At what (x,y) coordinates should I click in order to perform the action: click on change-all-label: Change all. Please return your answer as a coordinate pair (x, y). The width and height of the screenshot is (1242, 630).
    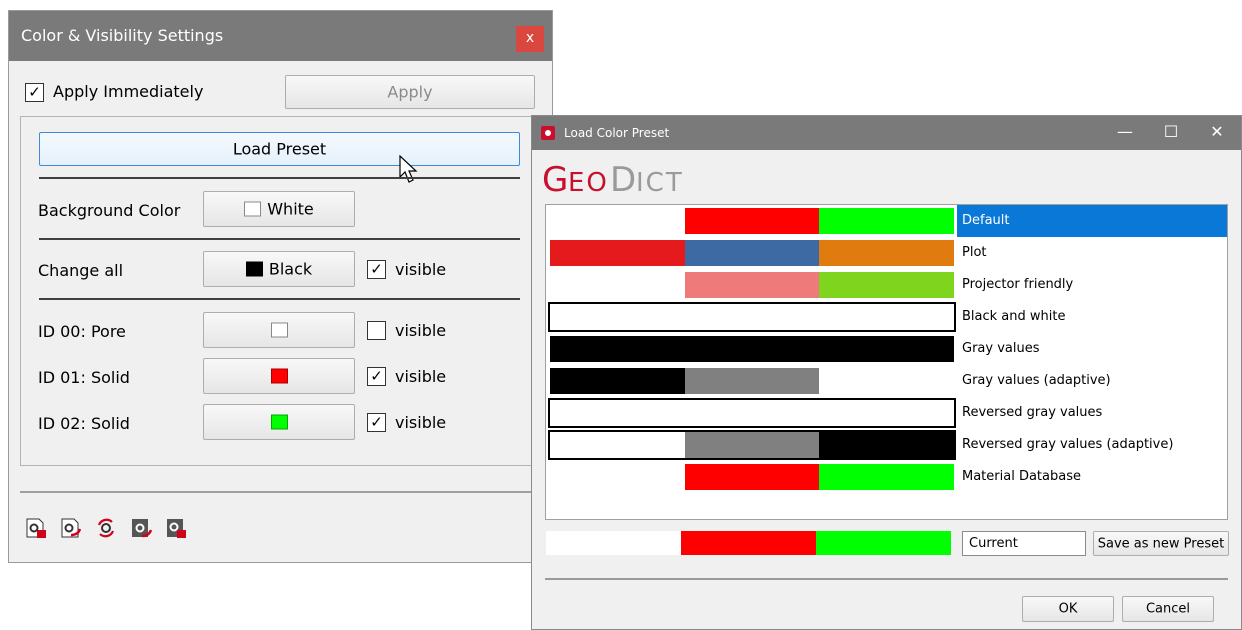
    Looking at the image, I should click on (81, 270).